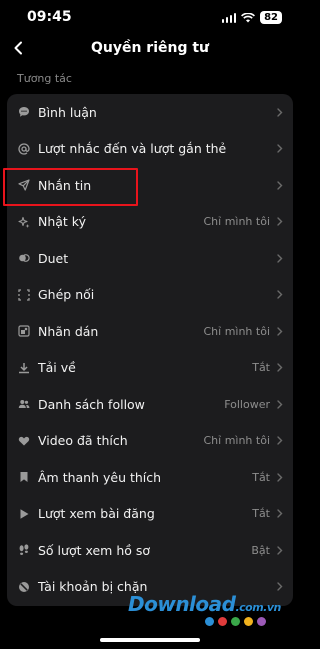 This screenshot has width=320, height=649. I want to click on row-downloads: Tải về Tắt, so click(150, 368).